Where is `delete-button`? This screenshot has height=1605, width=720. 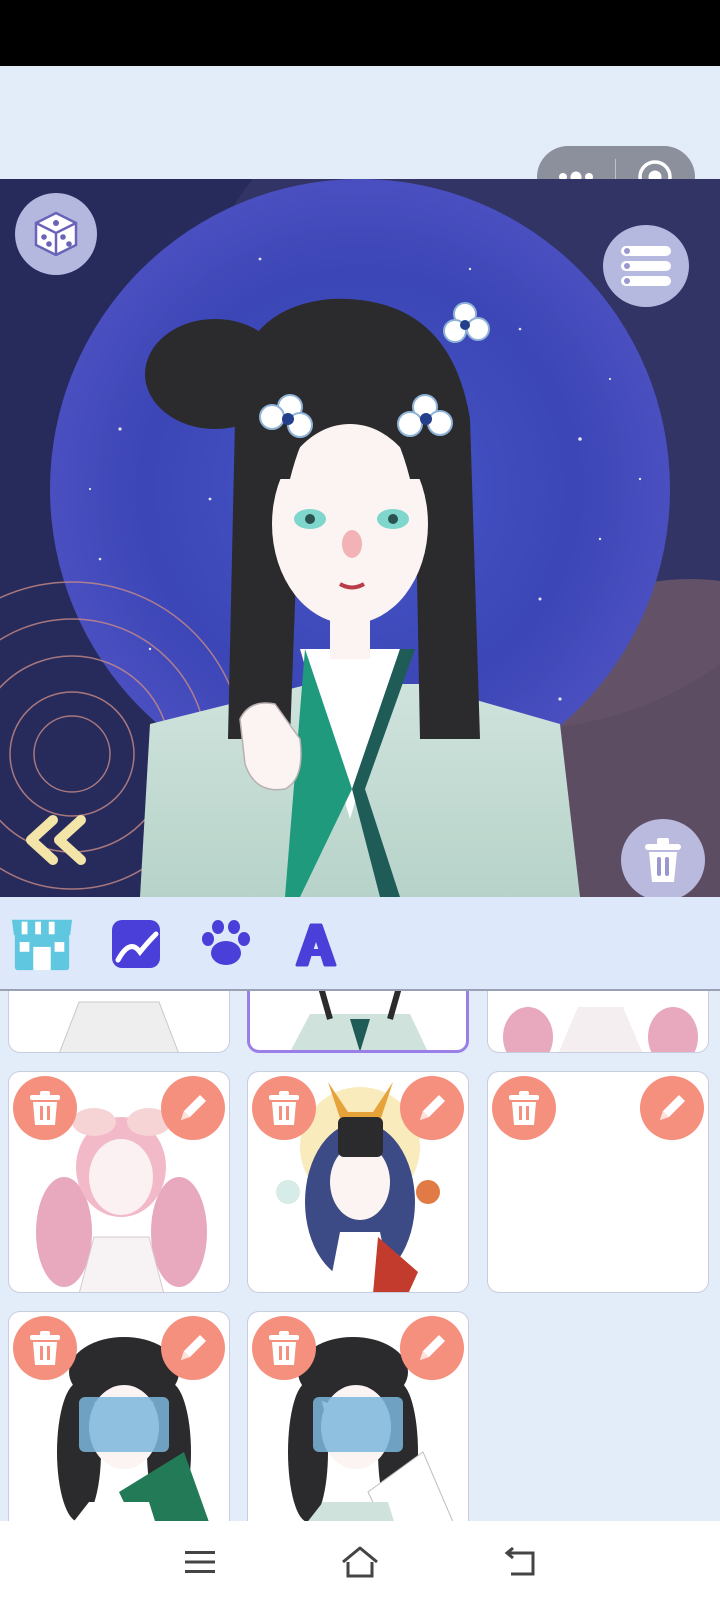
delete-button is located at coordinates (663, 858).